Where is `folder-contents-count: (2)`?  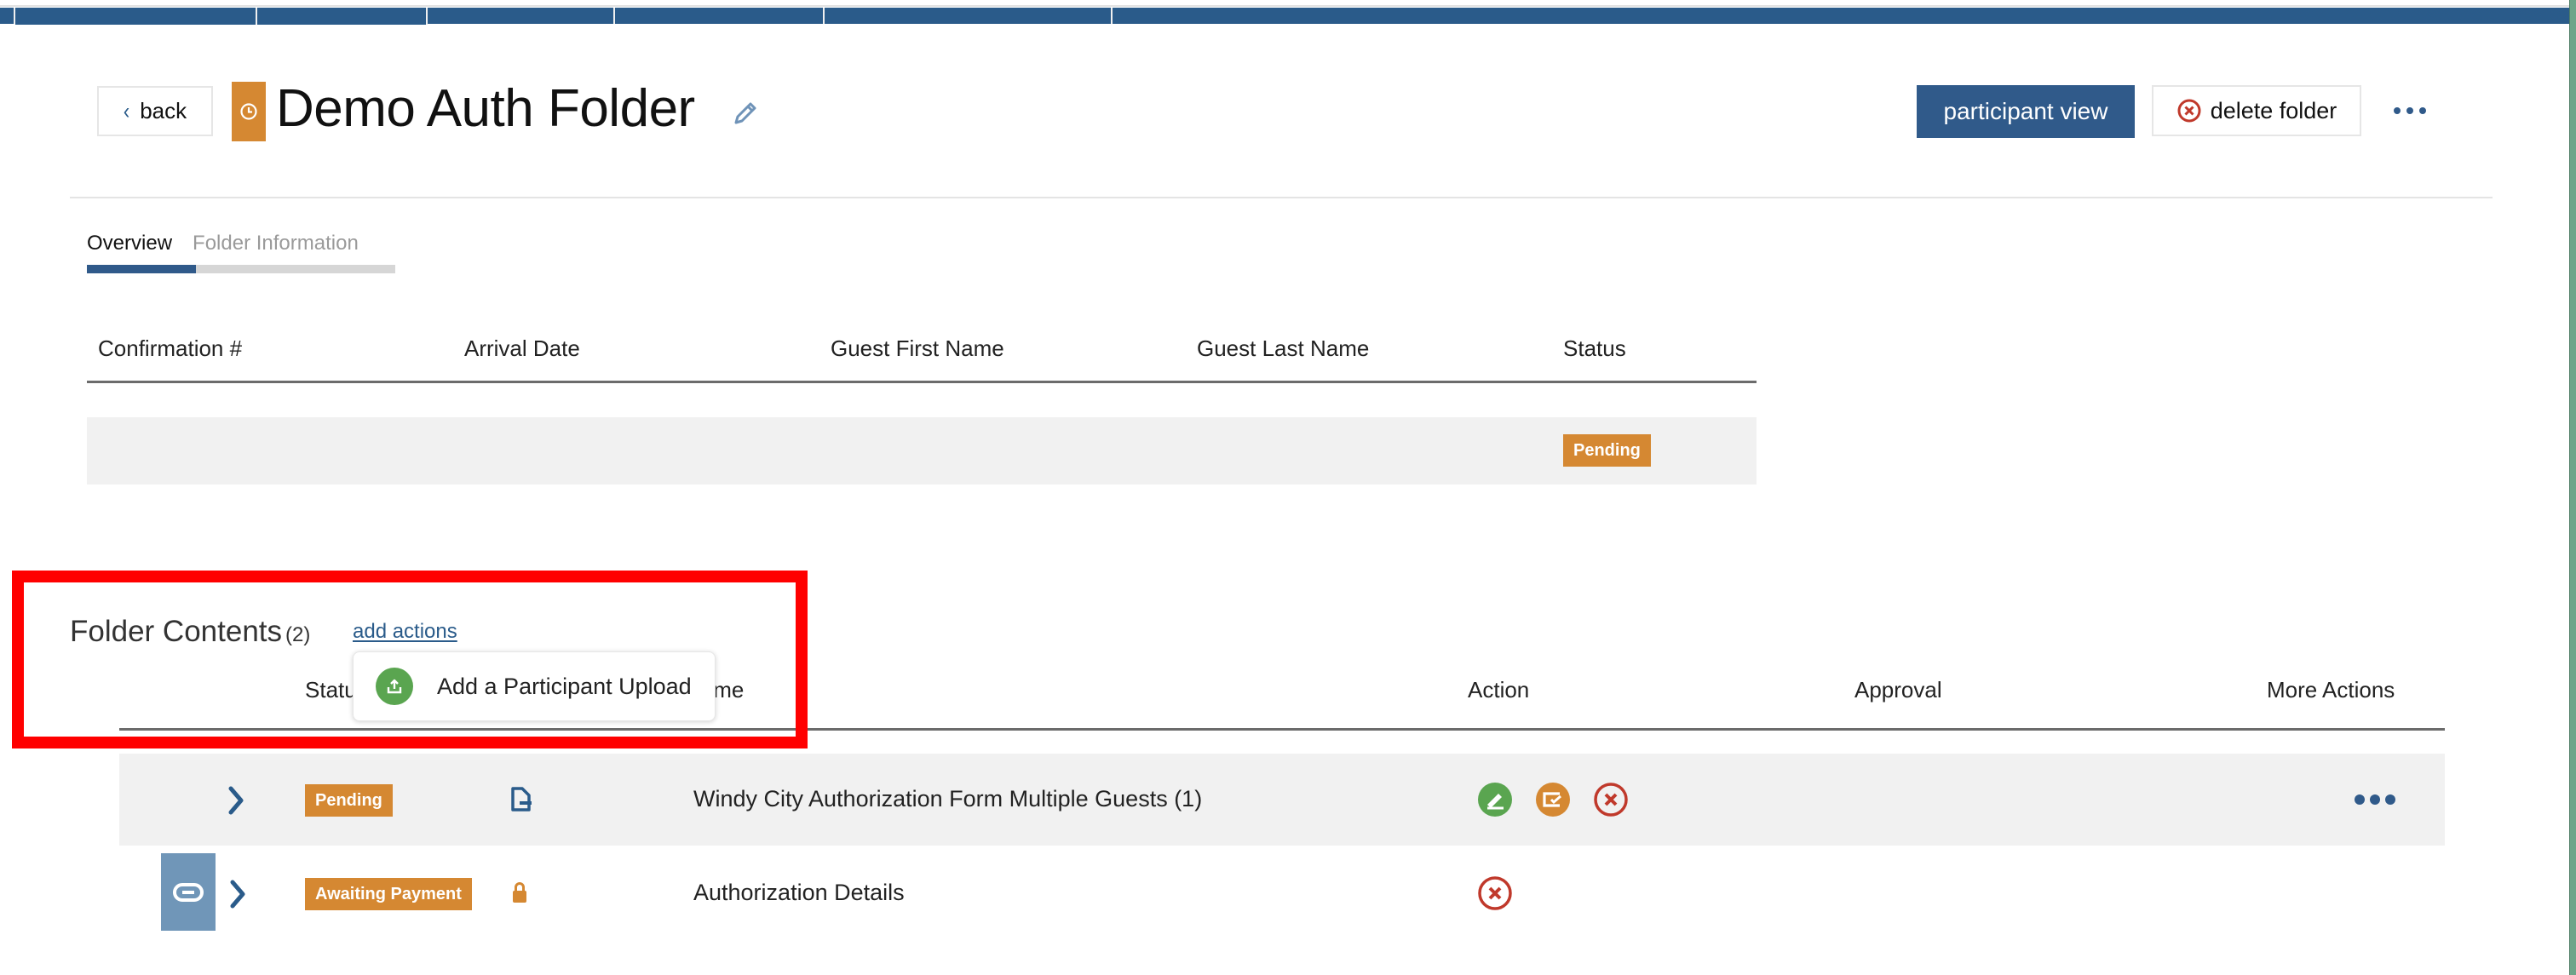 folder-contents-count: (2) is located at coordinates (298, 634).